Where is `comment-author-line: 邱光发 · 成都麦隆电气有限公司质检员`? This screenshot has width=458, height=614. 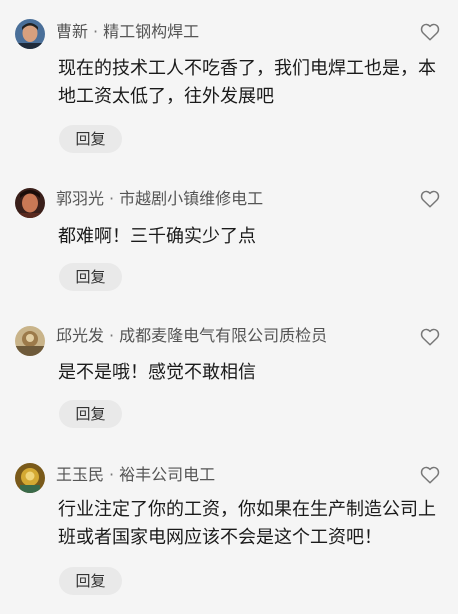
comment-author-line: 邱光发 · 成都麦隆电气有限公司质检员 is located at coordinates (191, 336).